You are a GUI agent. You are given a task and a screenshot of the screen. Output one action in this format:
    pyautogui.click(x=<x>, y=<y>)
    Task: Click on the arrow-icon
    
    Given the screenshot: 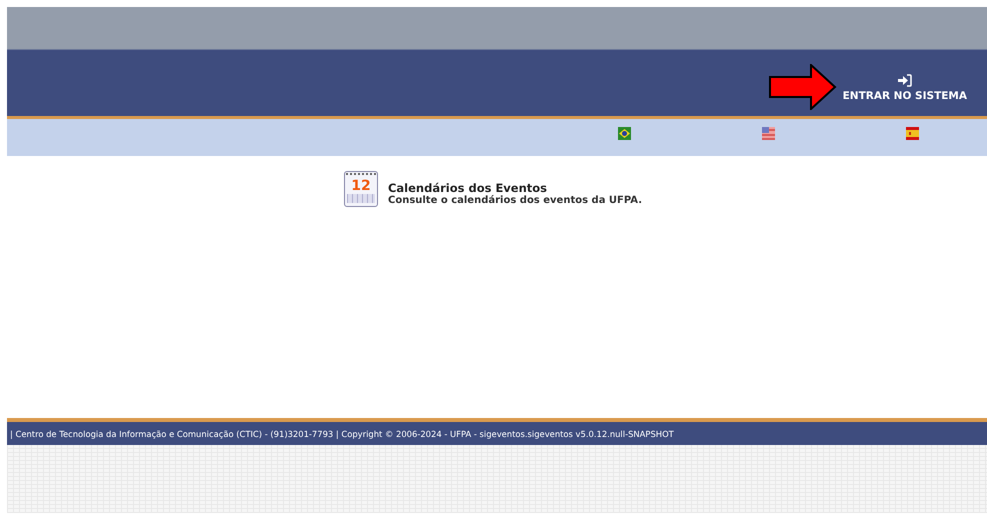 What is the action you would take?
    pyautogui.click(x=802, y=87)
    